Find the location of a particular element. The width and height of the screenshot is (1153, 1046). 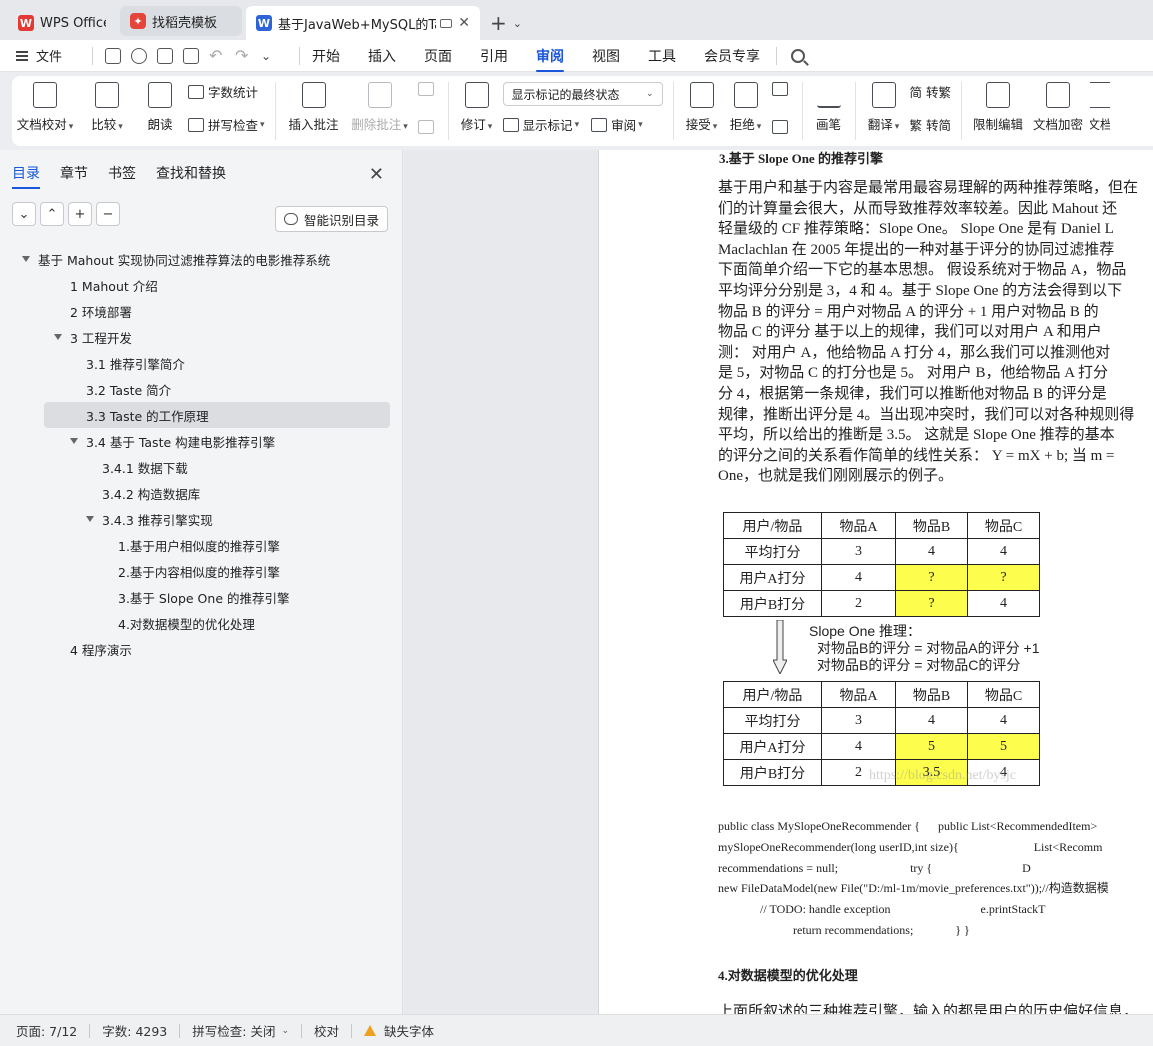

tab-bookmarks: 书签 is located at coordinates (122, 173).